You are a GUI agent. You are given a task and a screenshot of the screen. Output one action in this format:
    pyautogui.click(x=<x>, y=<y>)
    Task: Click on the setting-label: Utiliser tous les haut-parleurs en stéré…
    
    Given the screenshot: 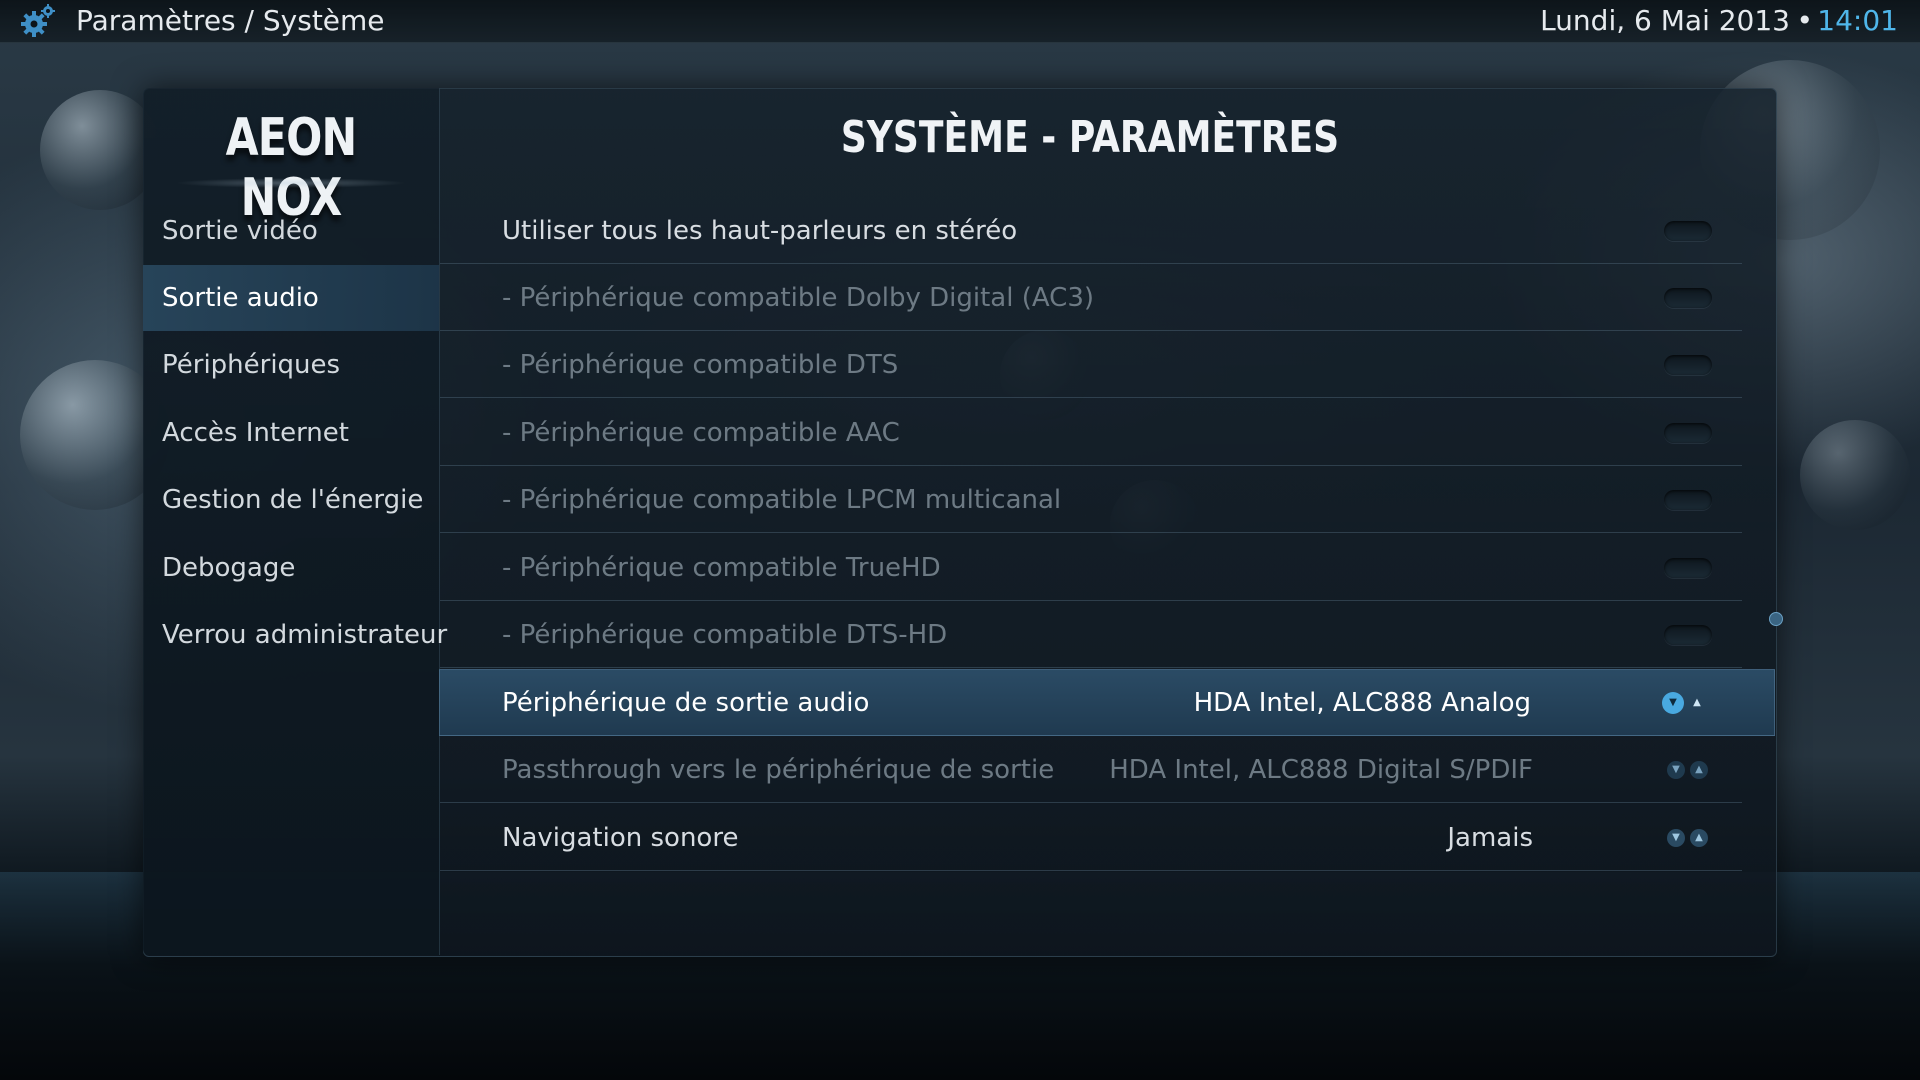 What is the action you would take?
    pyautogui.click(x=760, y=231)
    